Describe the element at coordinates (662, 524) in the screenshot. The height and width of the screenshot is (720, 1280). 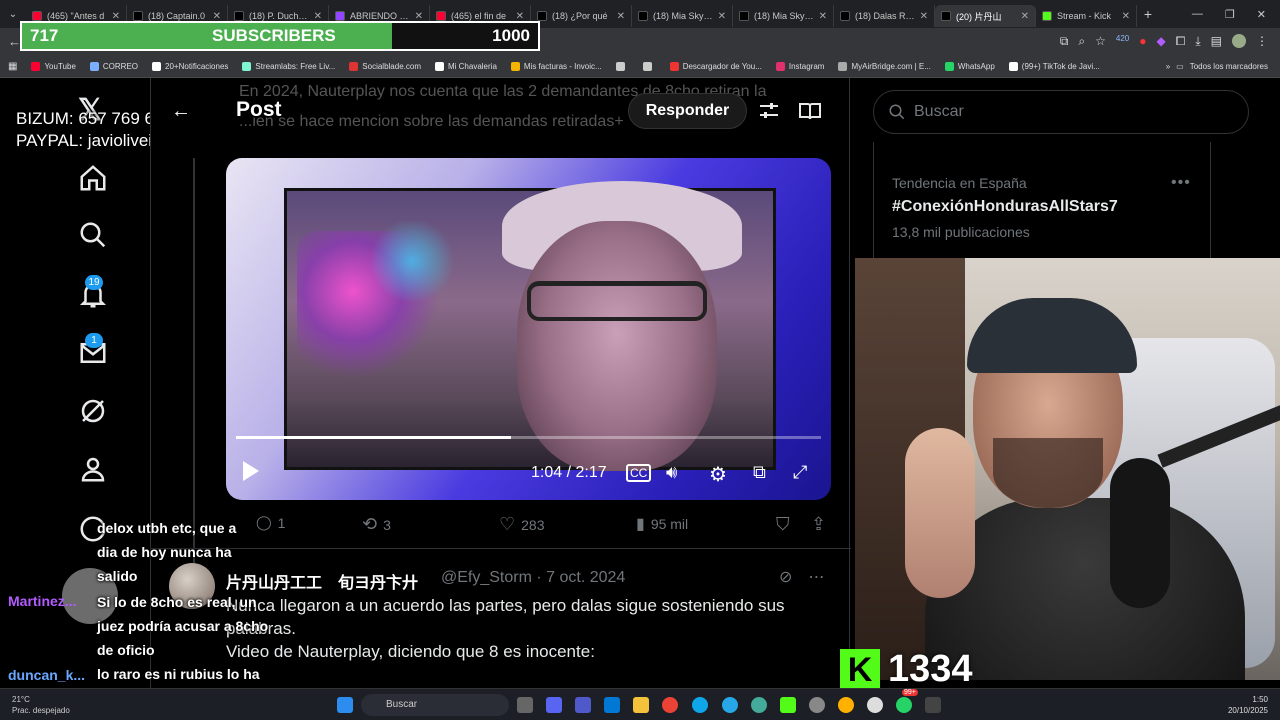
I see `views-action: ▮ 95 mil` at that location.